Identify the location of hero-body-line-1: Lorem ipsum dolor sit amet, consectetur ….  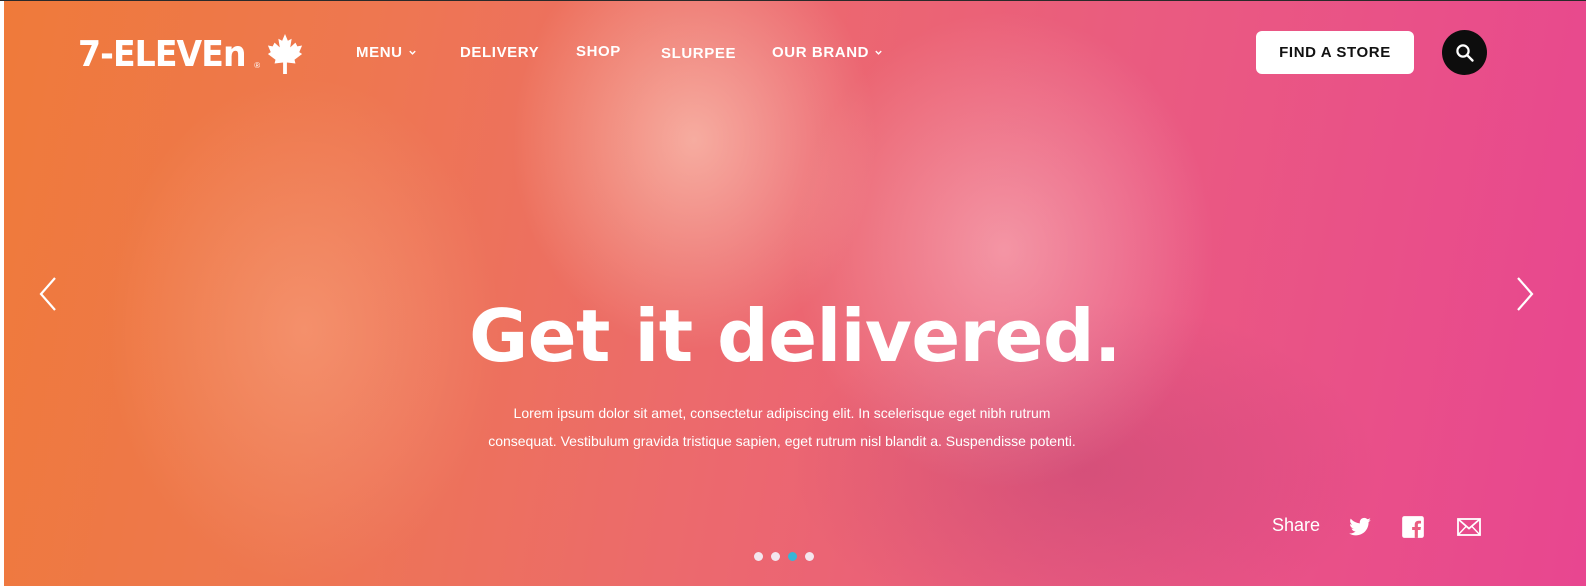
(782, 413).